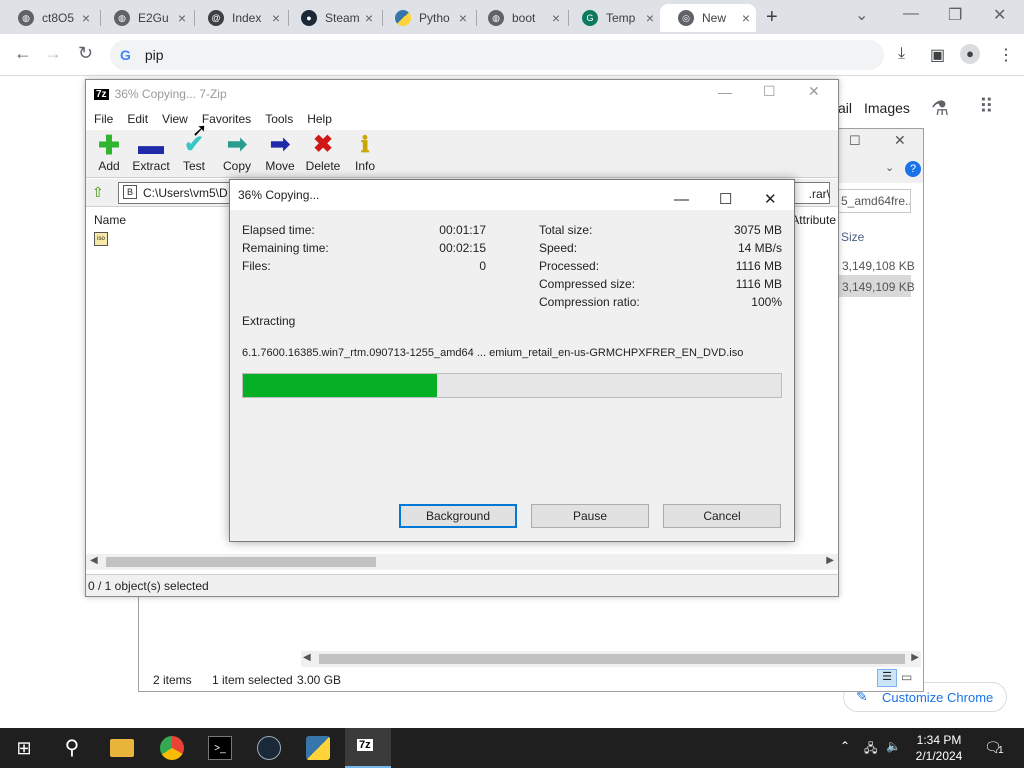 This screenshot has width=1024, height=768. I want to click on folder-up-icon: ⇧, so click(98, 192).